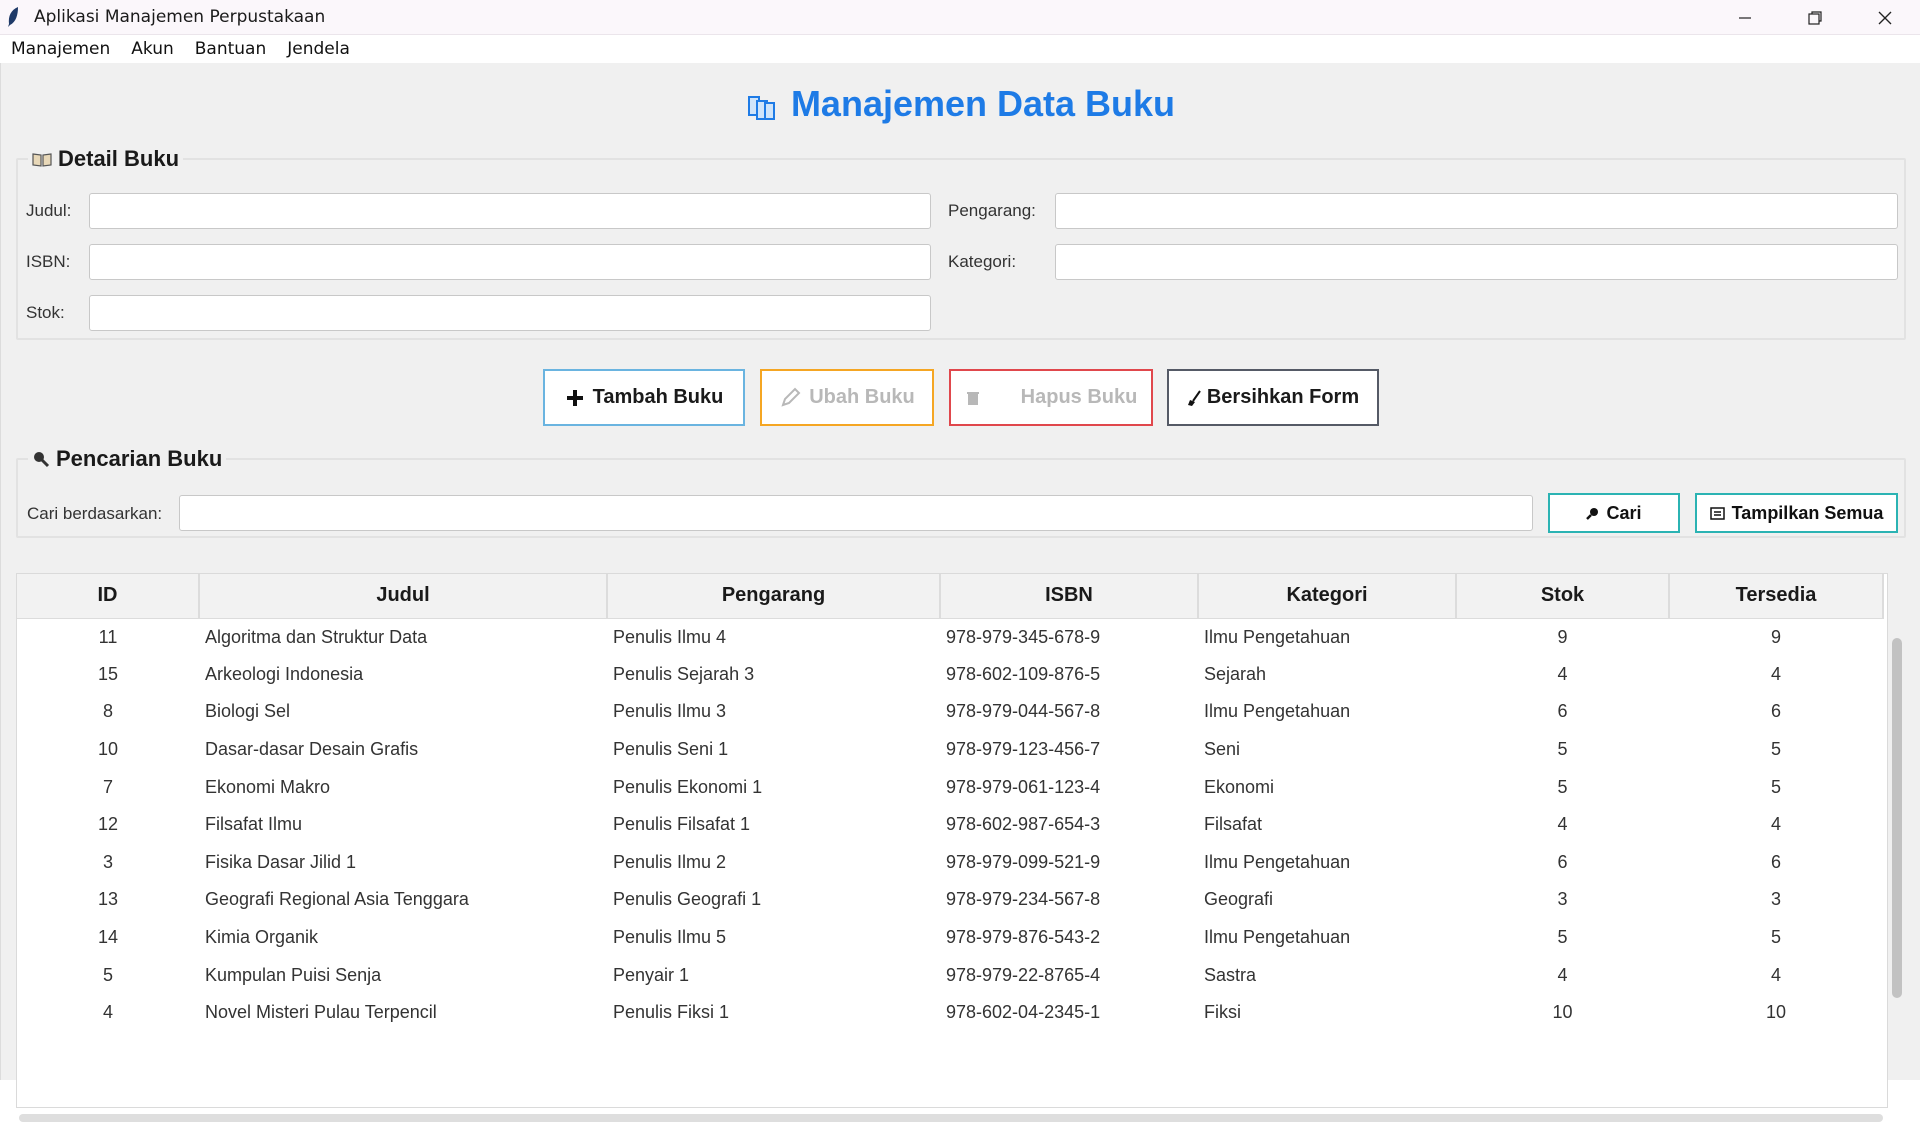 This screenshot has width=1920, height=1122. I want to click on cell-judul: Filsafat Ilmu, so click(254, 824).